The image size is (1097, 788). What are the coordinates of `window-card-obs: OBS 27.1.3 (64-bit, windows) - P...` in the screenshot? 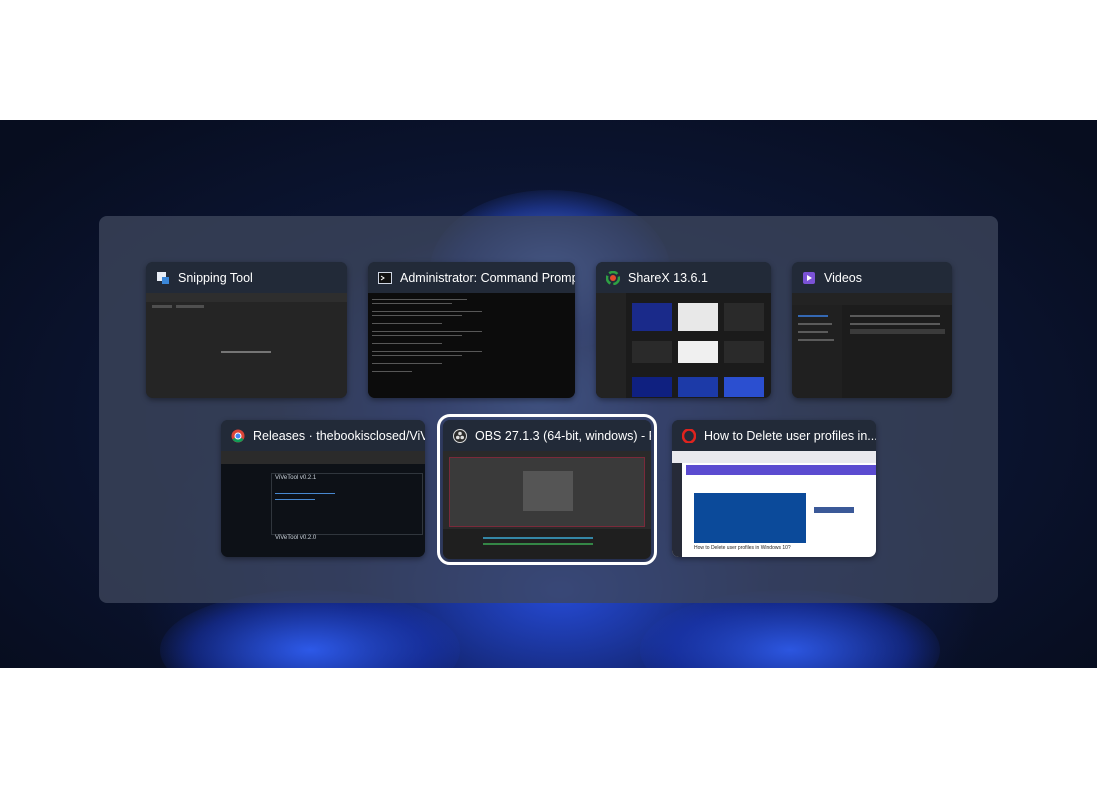 It's located at (547, 489).